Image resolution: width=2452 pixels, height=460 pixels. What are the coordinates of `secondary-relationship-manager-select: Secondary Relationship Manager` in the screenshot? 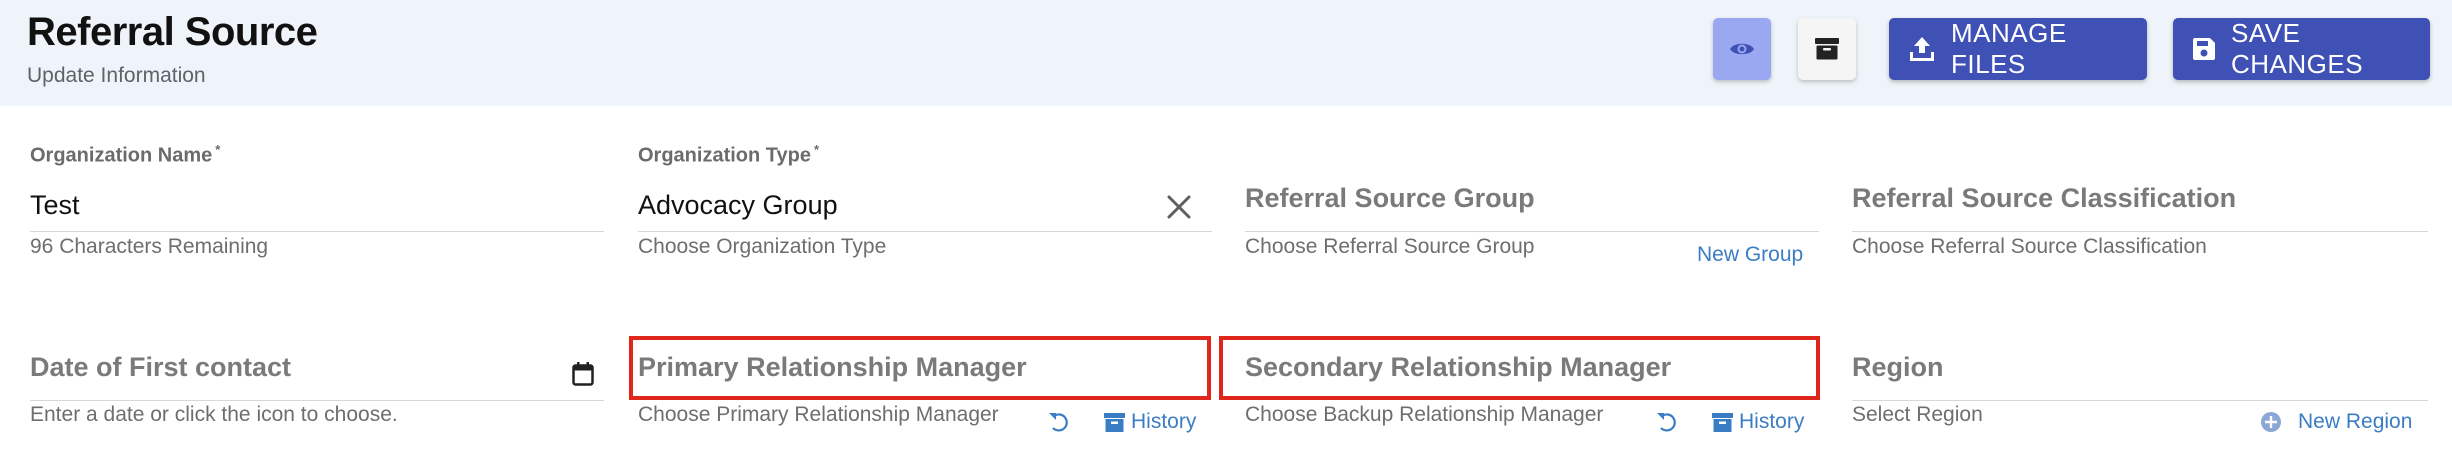 It's located at (1458, 367).